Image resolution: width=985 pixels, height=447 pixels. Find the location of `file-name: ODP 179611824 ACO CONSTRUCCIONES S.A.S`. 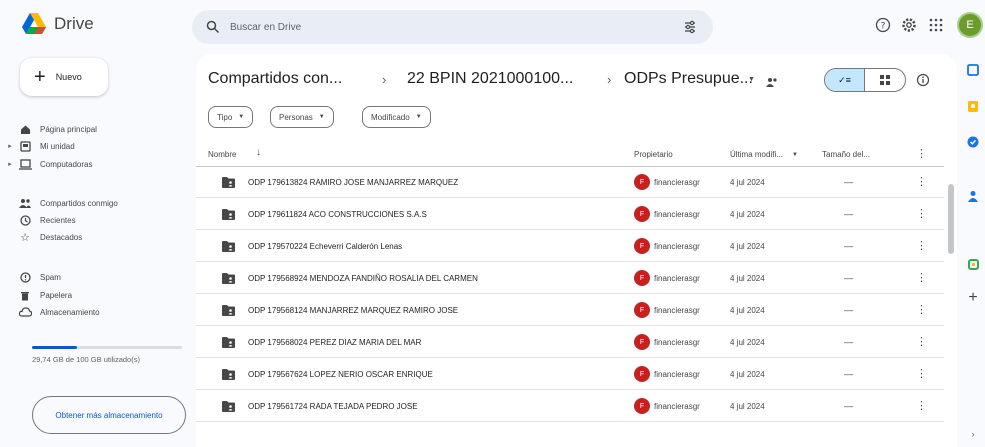

file-name: ODP 179611824 ACO CONSTRUCCIONES S.A.S is located at coordinates (337, 214).